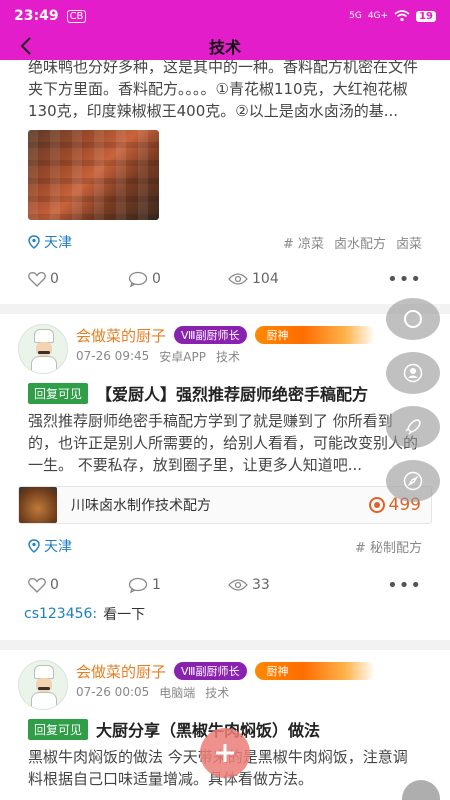 The image size is (450, 800). Describe the element at coordinates (265, 279) in the screenshot. I see `view-count: 104` at that location.